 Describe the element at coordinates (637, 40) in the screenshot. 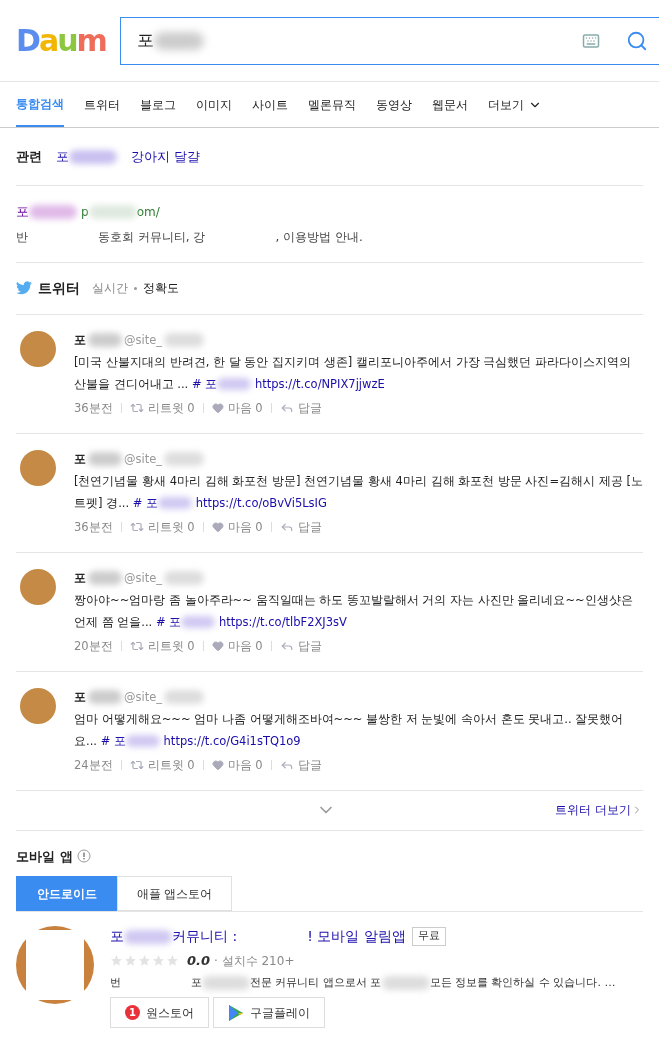

I see `search-icon` at that location.